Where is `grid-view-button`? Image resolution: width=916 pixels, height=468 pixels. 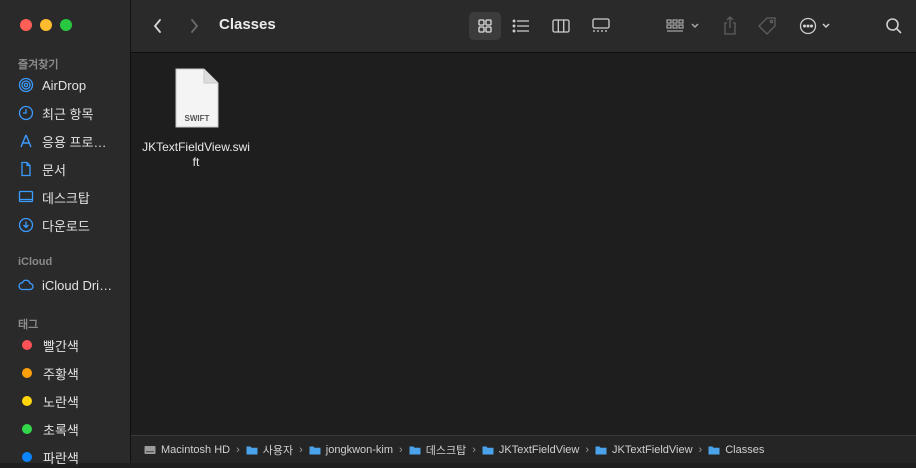 grid-view-button is located at coordinates (485, 26).